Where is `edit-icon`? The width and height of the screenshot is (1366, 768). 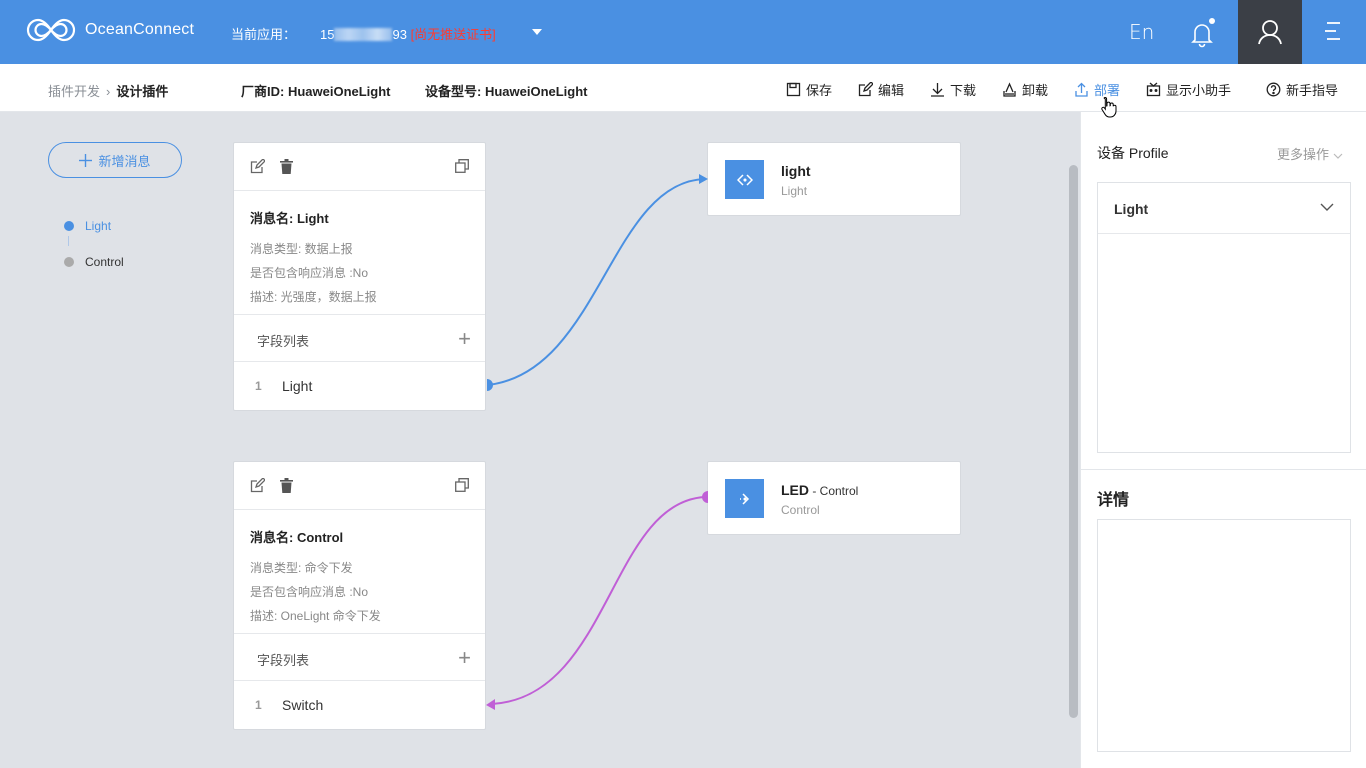
edit-icon is located at coordinates (865, 89).